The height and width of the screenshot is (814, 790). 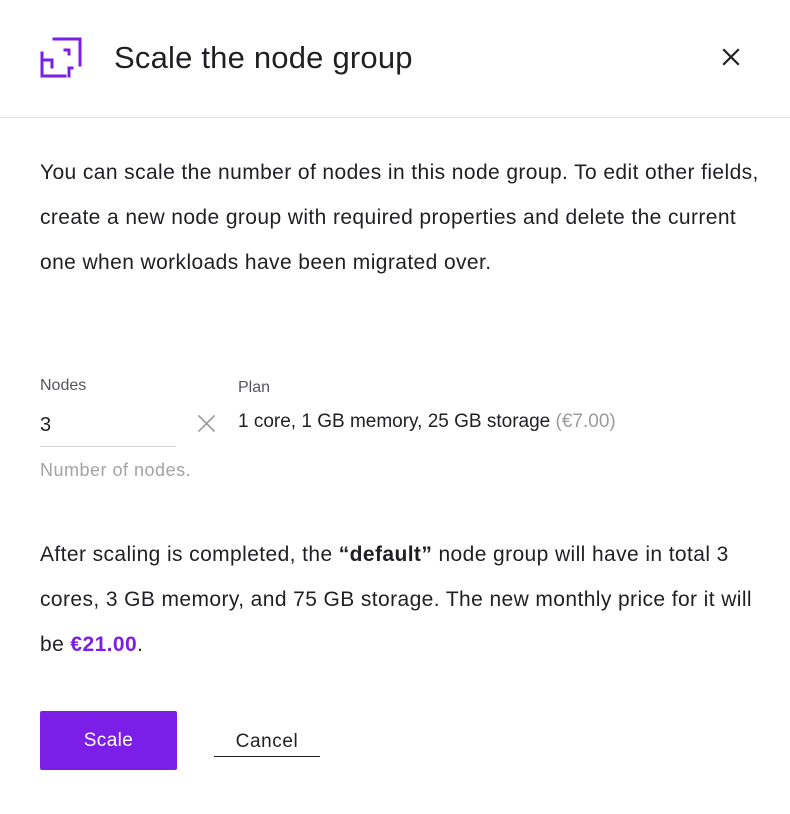 I want to click on nodes-helper-text: Number of nodes., so click(x=116, y=470).